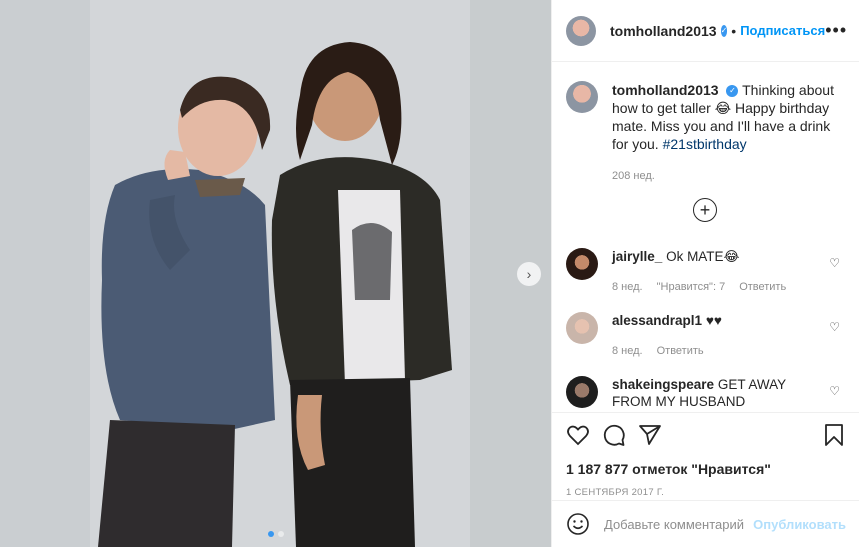 The width and height of the screenshot is (859, 547). Describe the element at coordinates (799, 524) in the screenshot. I see `publish-button: Опубликовать` at that location.